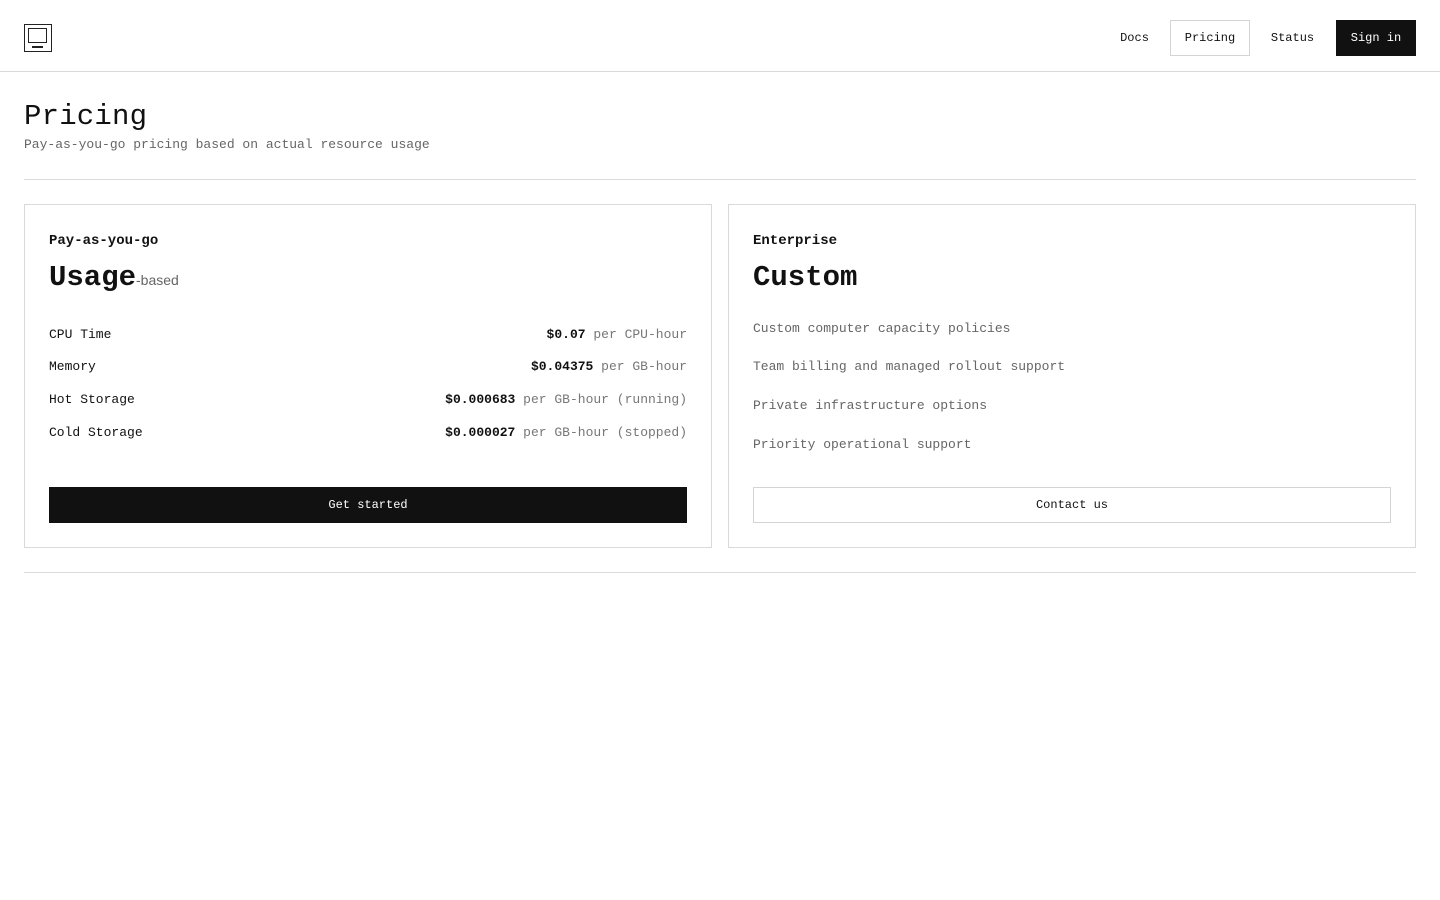 The image size is (1440, 900). Describe the element at coordinates (795, 241) in the screenshot. I see `plan-name: Enterprise` at that location.